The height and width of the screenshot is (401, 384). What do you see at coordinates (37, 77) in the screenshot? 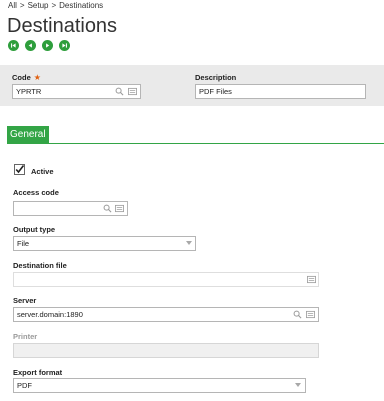
I see `required-star-icon: ★` at bounding box center [37, 77].